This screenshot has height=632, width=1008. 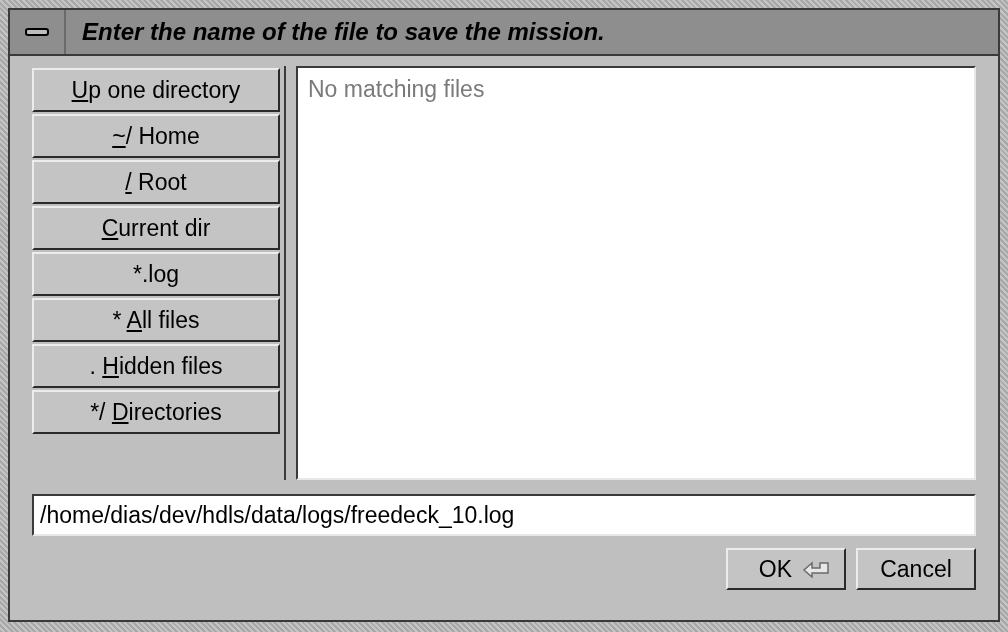 What do you see at coordinates (816, 569) in the screenshot?
I see `return-arrow-icon` at bounding box center [816, 569].